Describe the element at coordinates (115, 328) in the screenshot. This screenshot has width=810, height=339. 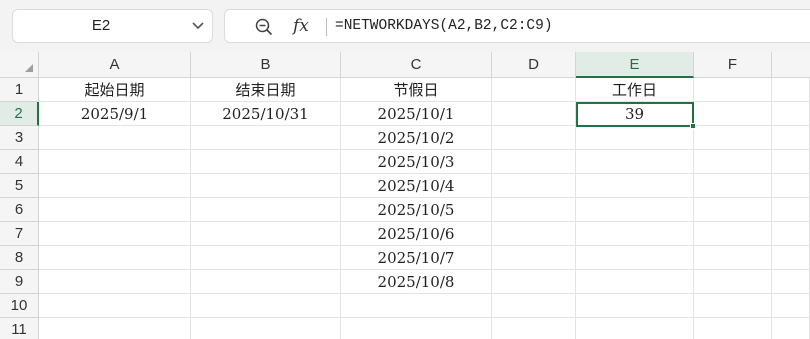
I see `cell-a11` at that location.